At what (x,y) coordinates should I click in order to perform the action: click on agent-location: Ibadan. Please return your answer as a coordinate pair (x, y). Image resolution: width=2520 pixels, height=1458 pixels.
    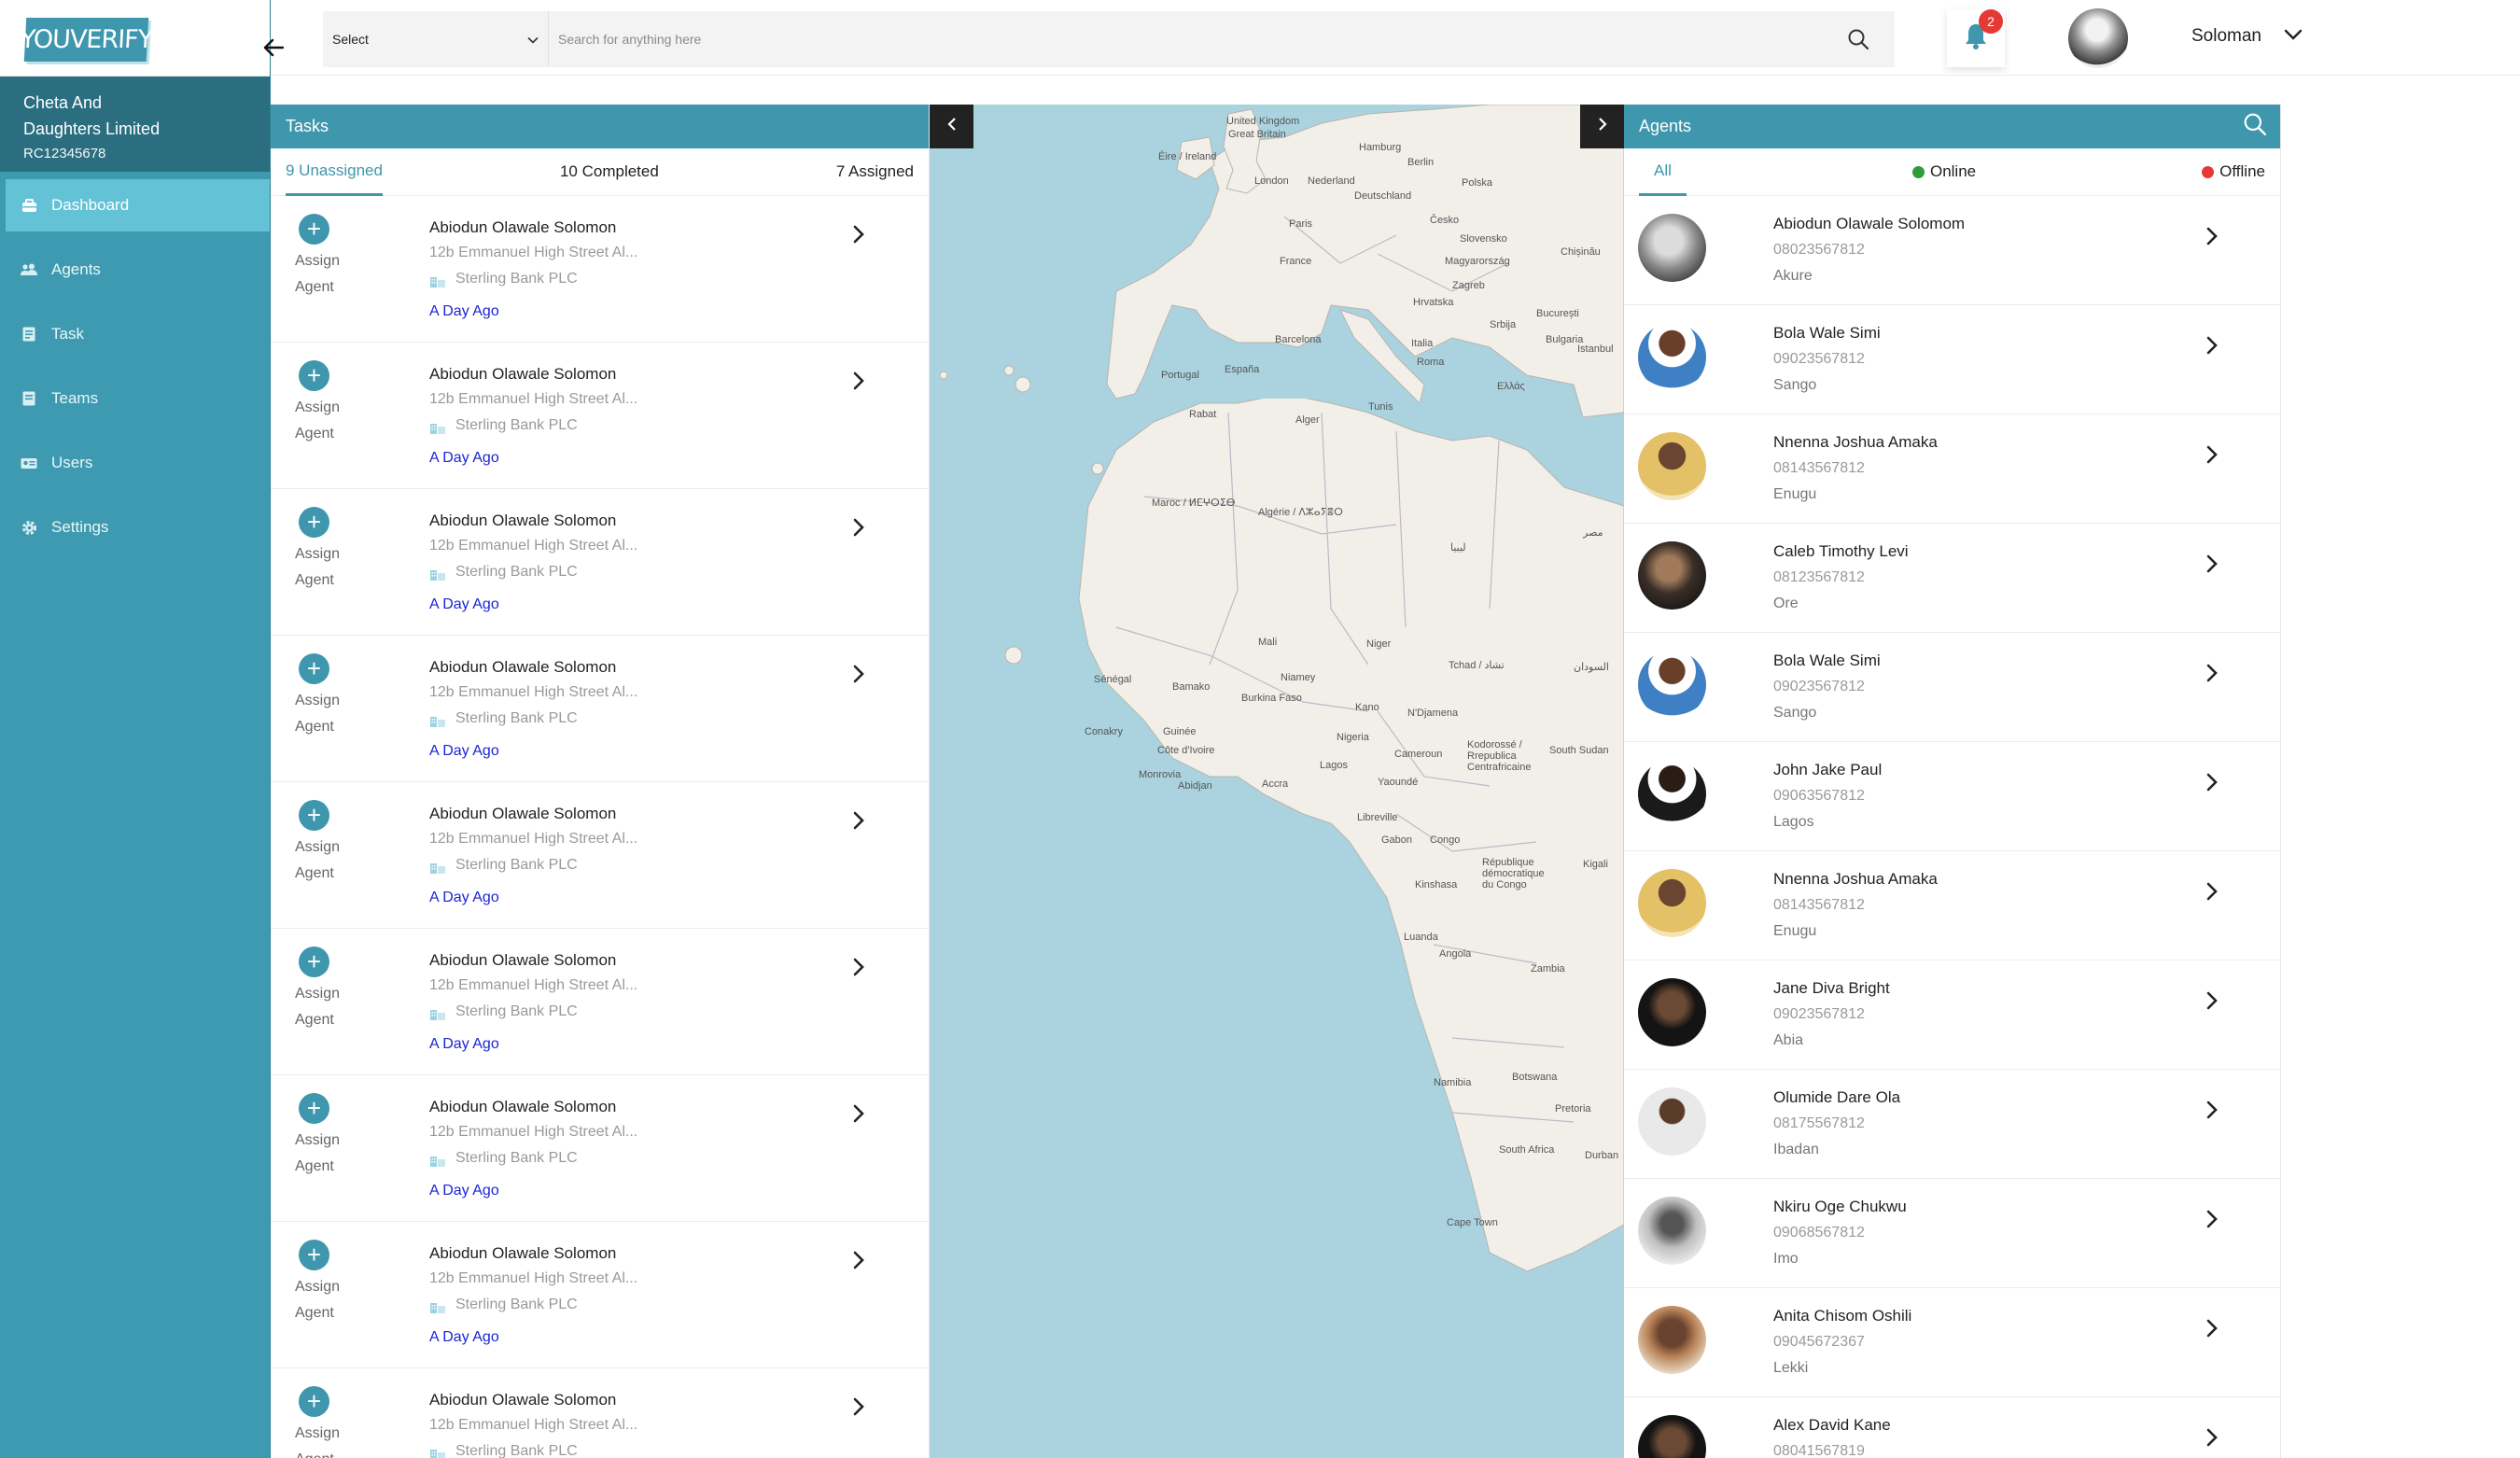
    Looking at the image, I should click on (1796, 1149).